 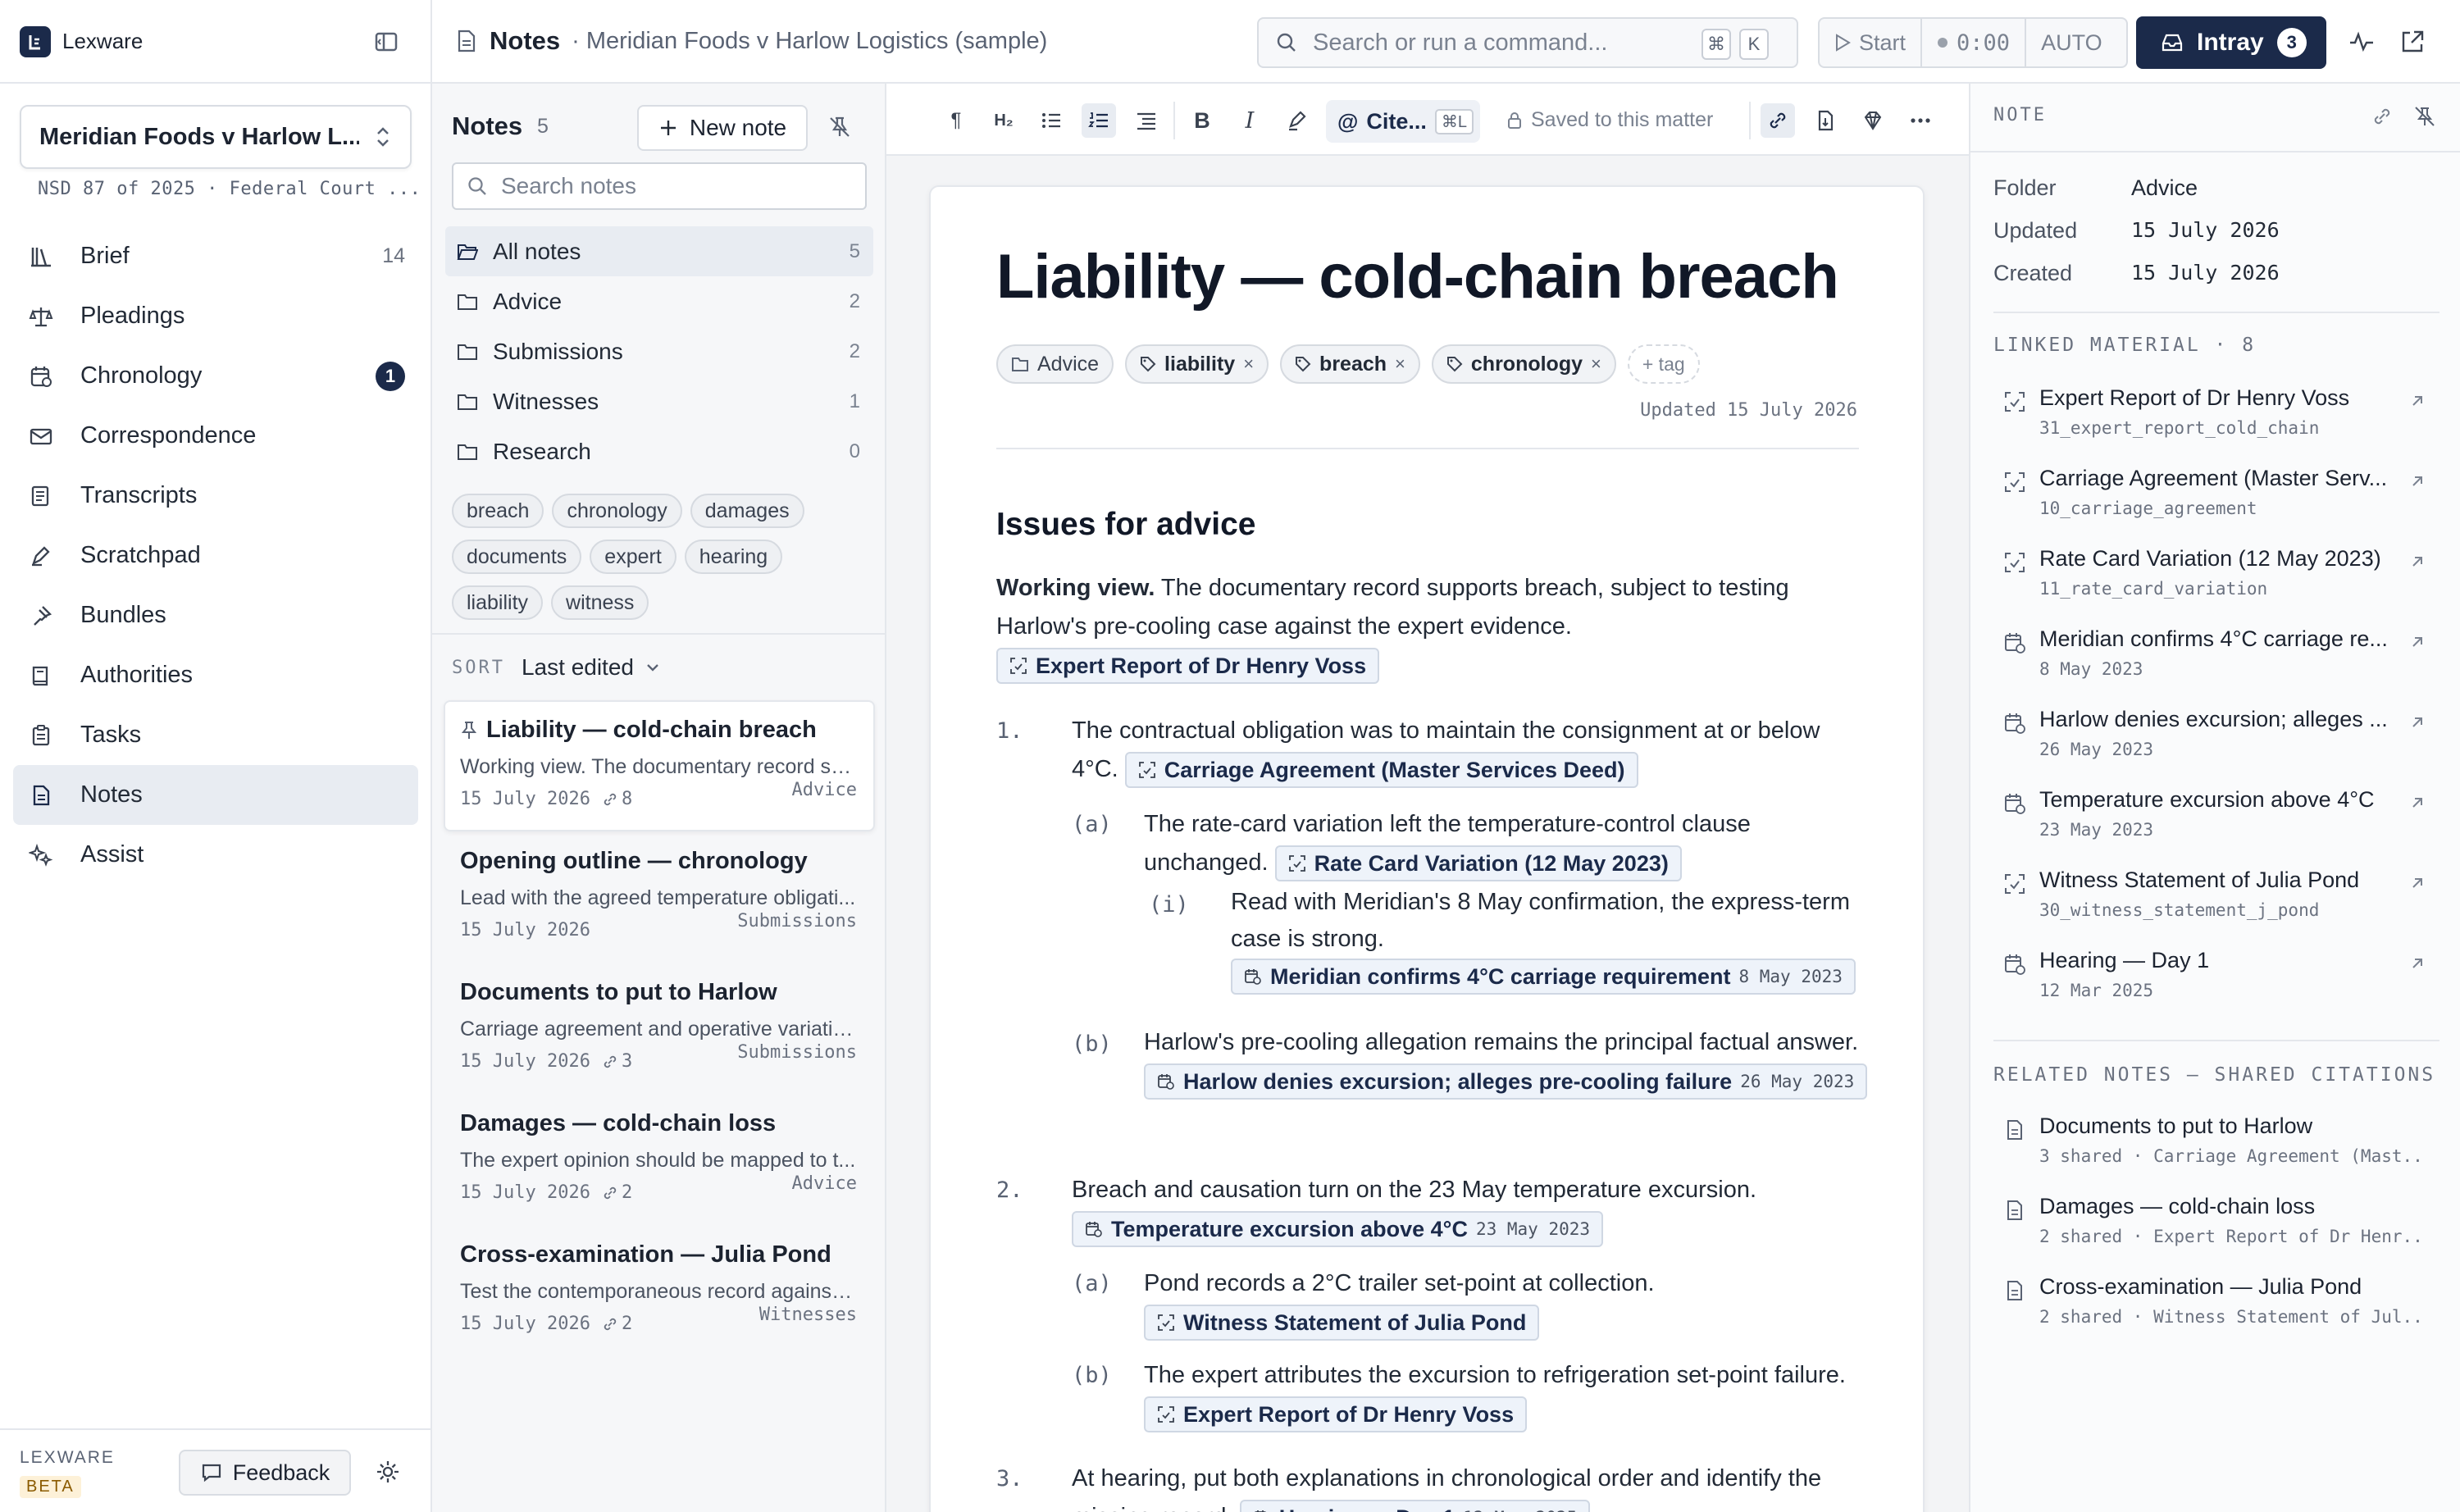 I want to click on sidebar-item-tasks: Tasks, so click(x=215, y=735).